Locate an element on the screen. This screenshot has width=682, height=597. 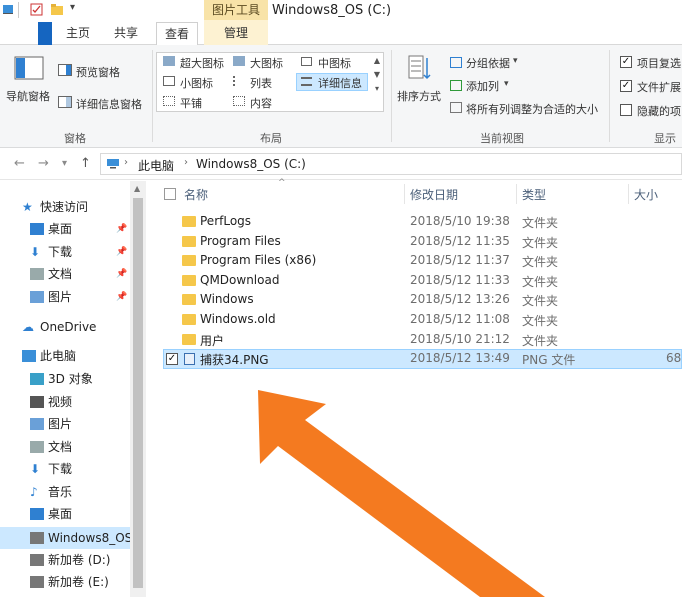
sort-by-button: 排序方式 is located at coordinates (419, 96).